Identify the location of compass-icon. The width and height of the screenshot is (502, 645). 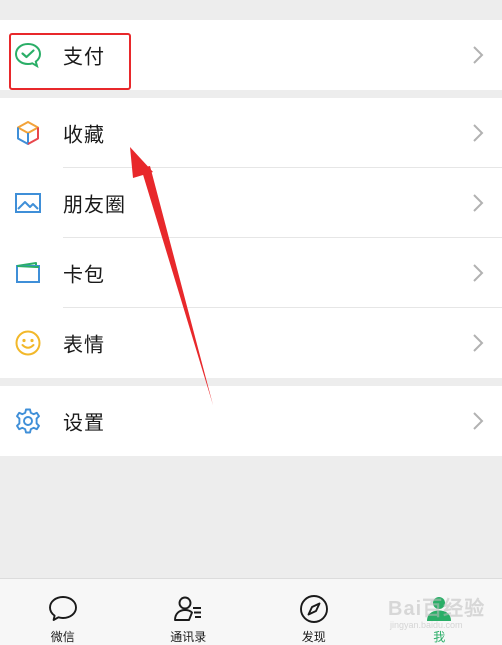
(314, 609).